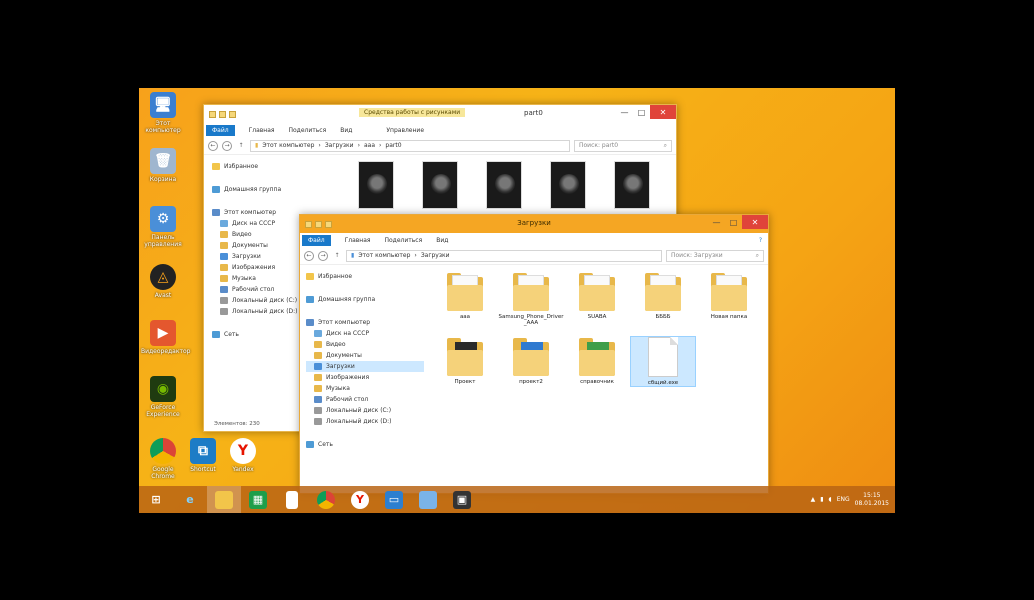  Describe the element at coordinates (156, 499) in the screenshot. I see `start-button: ⊞` at that location.